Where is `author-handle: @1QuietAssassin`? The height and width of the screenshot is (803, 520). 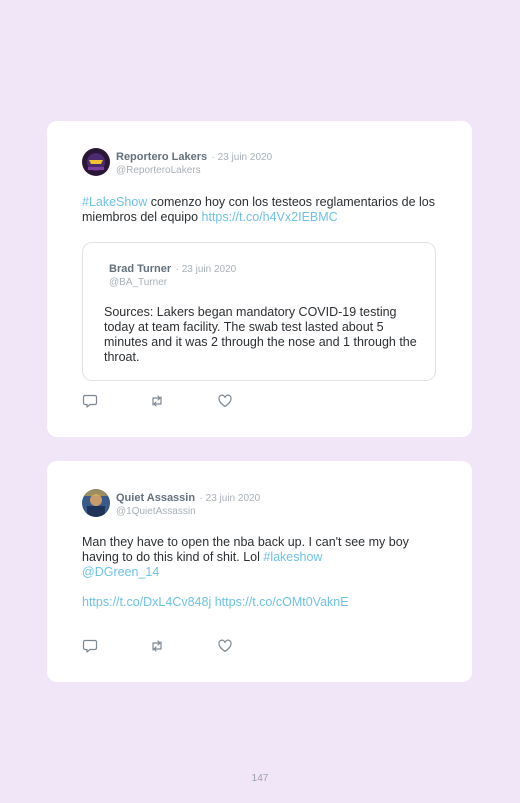
author-handle: @1QuietAssassin is located at coordinates (188, 511).